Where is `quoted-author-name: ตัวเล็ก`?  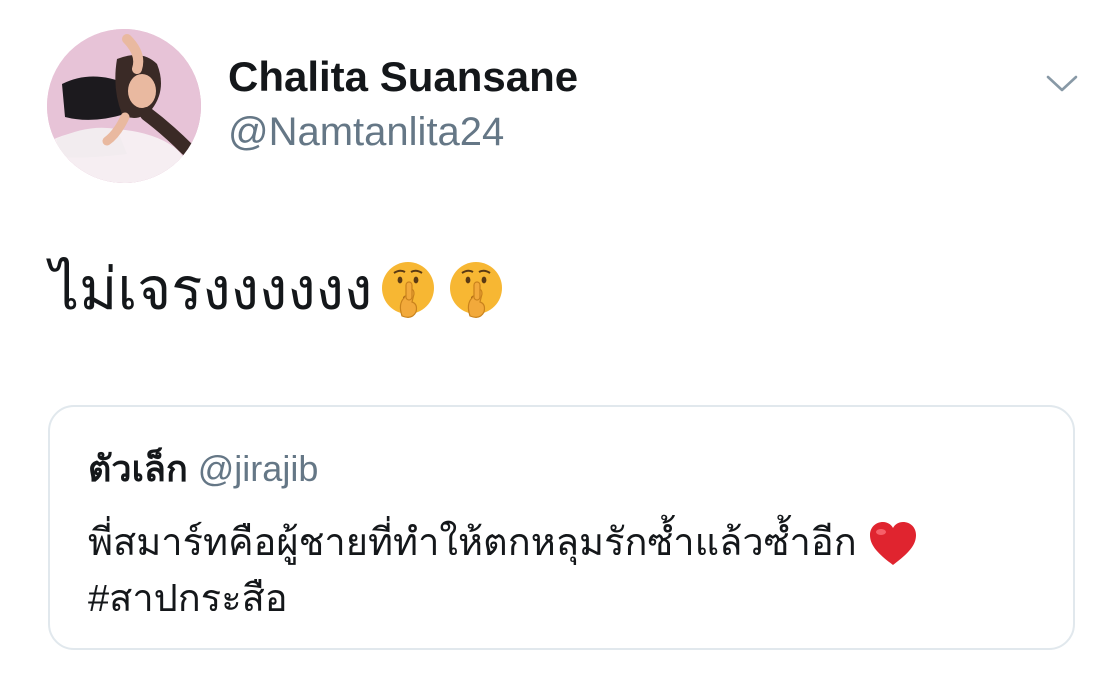
quoted-author-name: ตัวเล็ก is located at coordinates (138, 468).